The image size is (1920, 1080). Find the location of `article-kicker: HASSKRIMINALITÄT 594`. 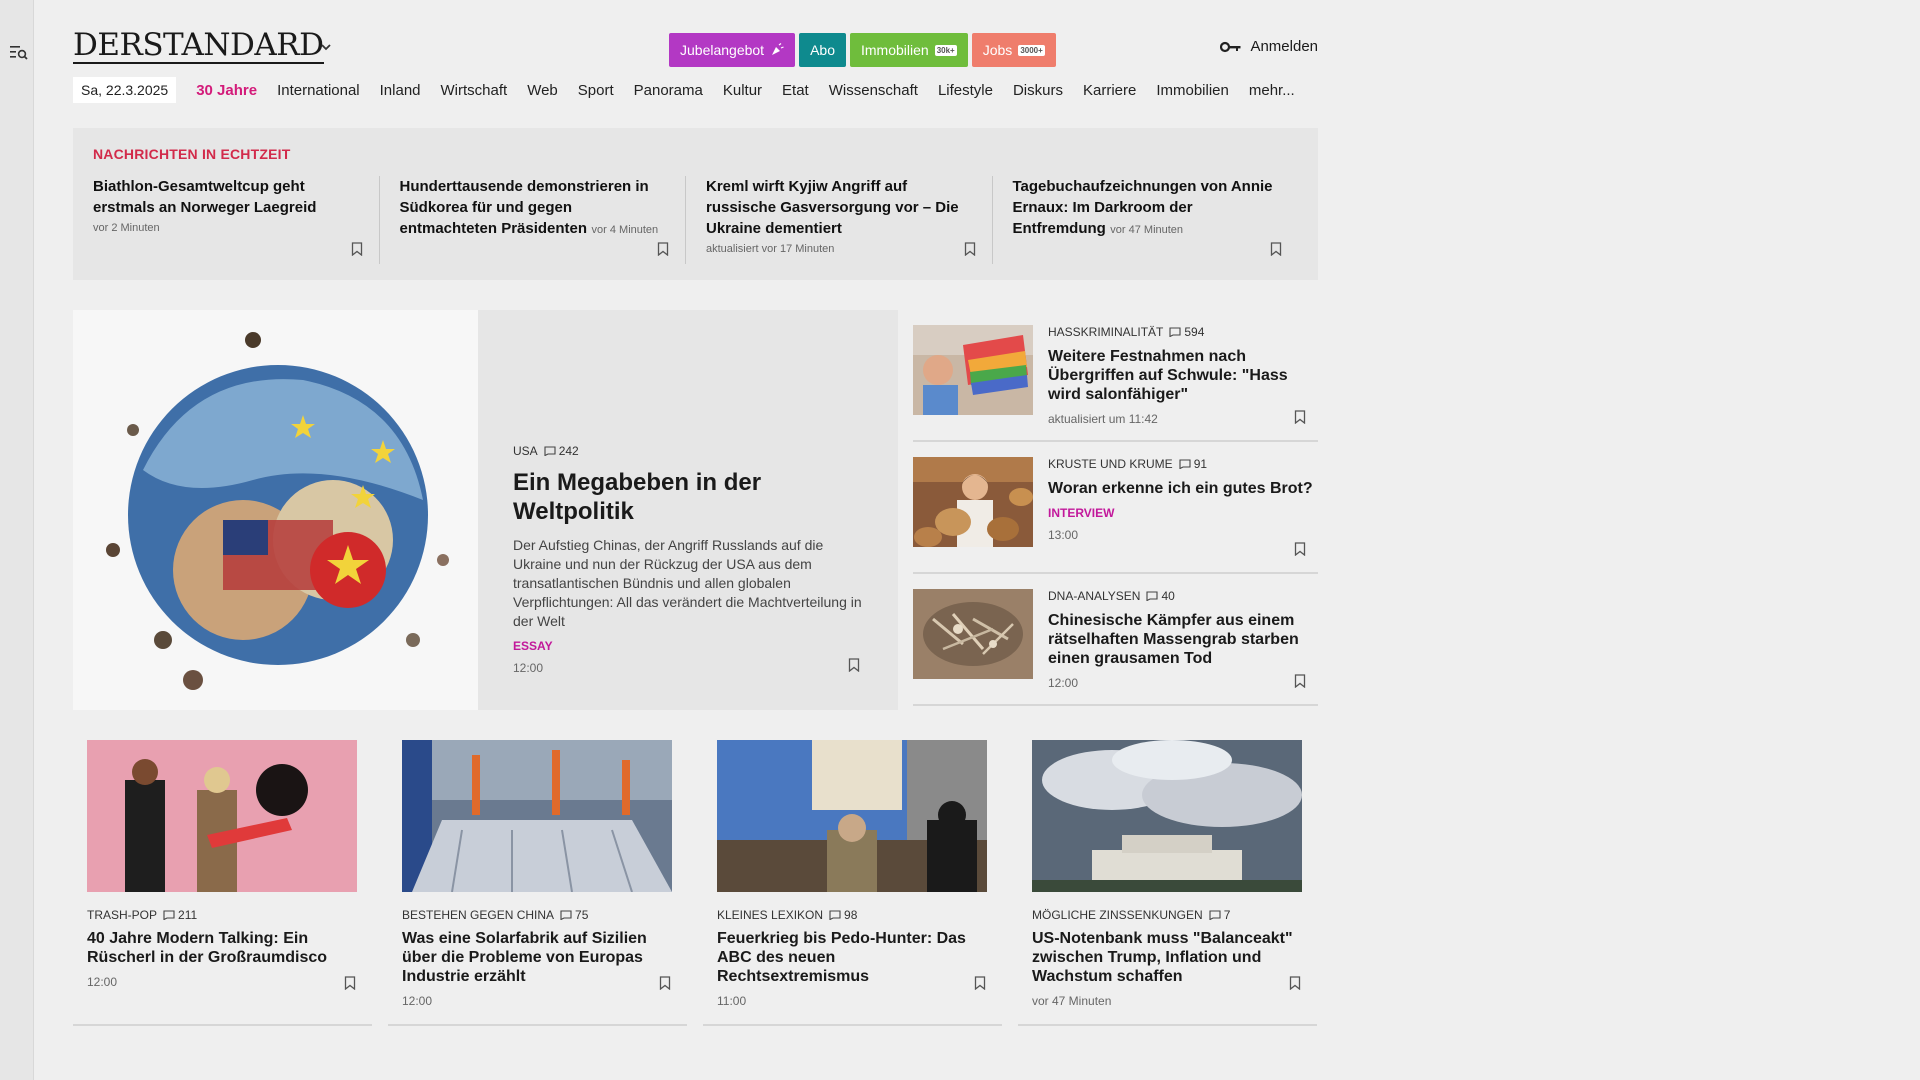

article-kicker: HASSKRIMINALITÄT 594 is located at coordinates (1183, 332).